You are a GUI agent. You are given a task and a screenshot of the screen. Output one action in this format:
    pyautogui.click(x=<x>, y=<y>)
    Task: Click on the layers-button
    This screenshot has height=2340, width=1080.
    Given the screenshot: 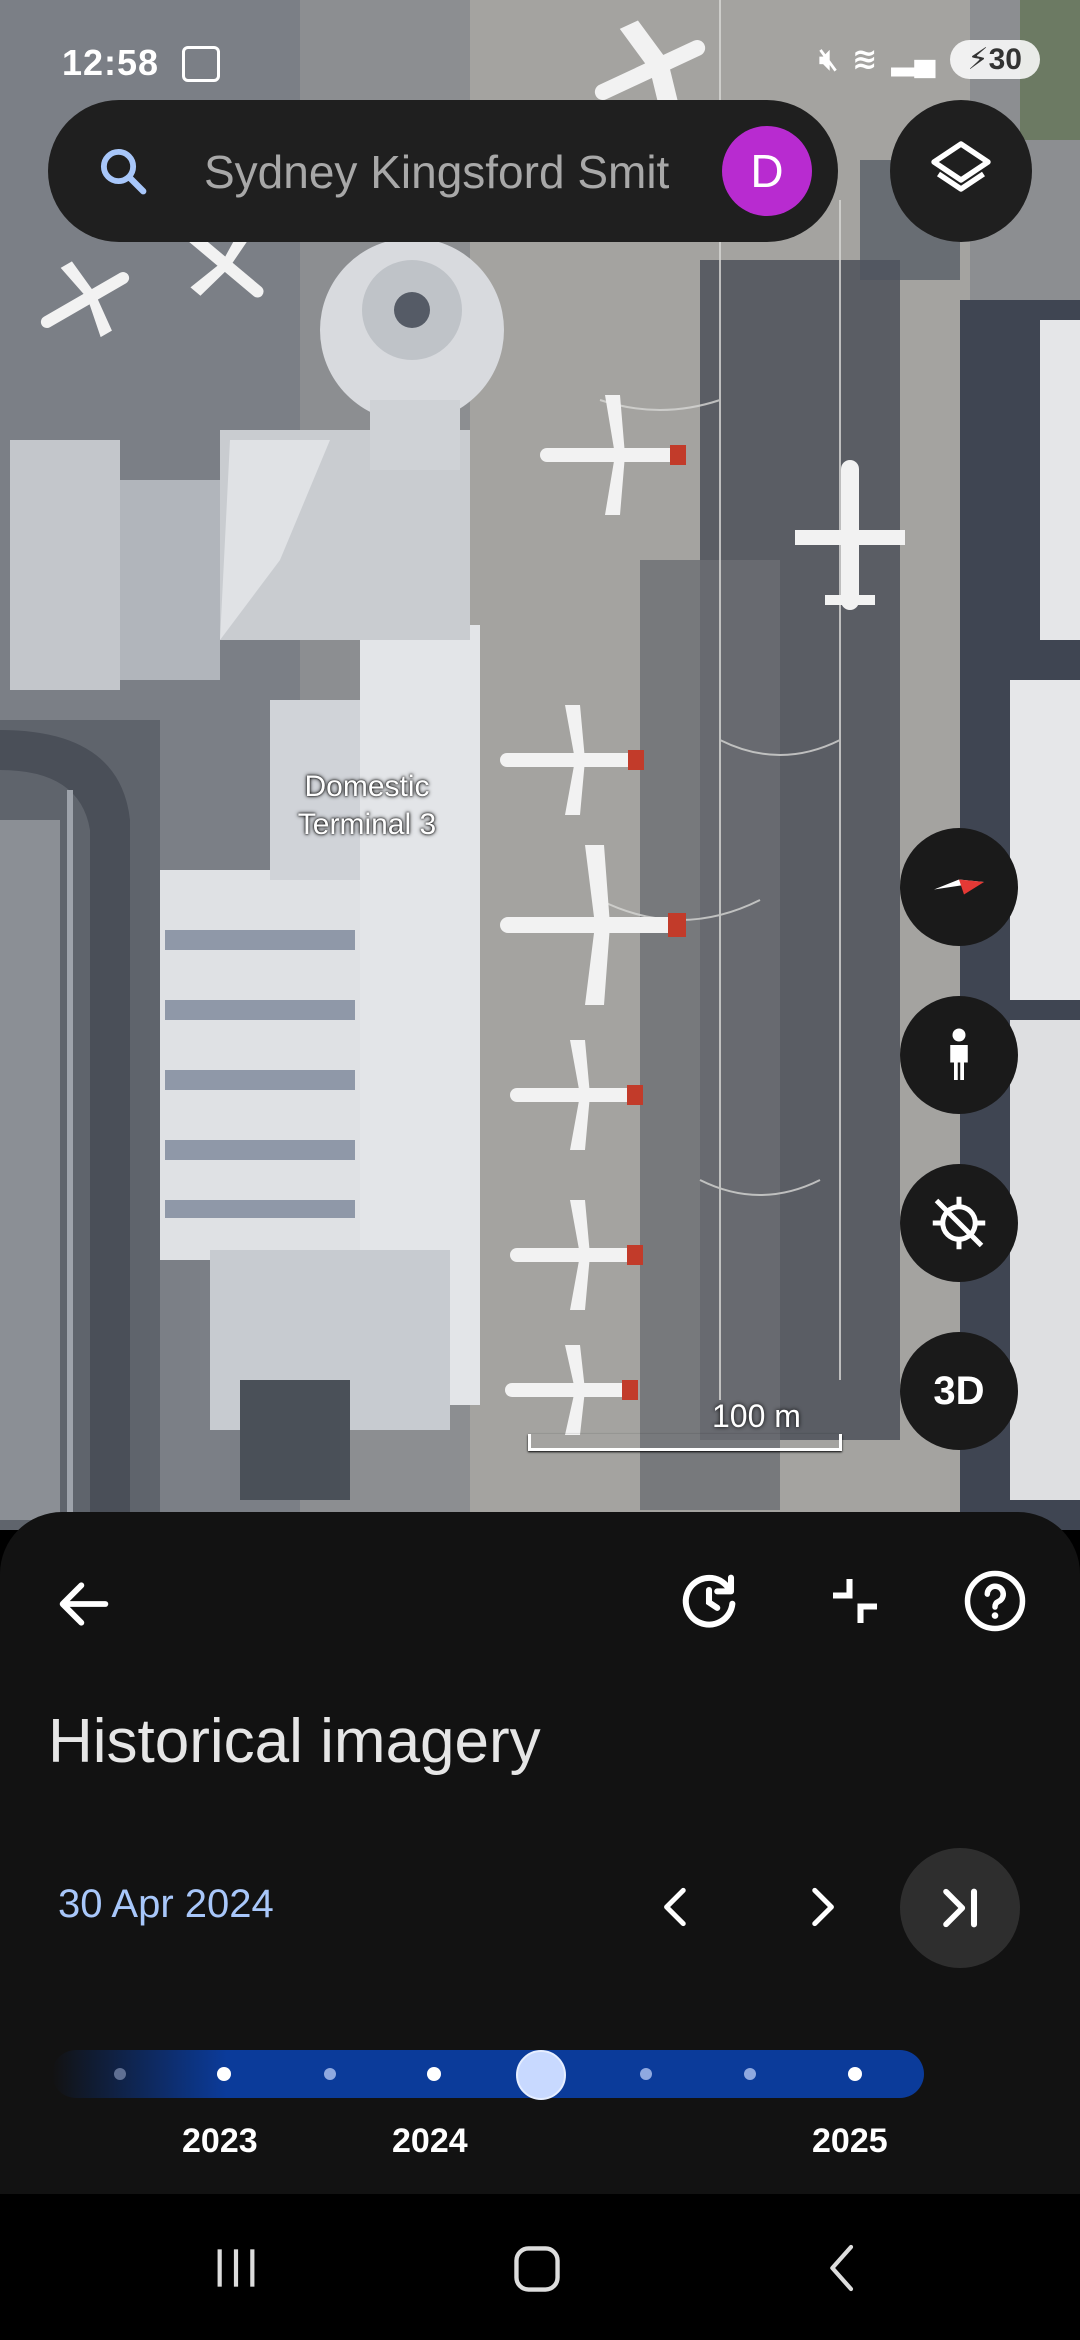 What is the action you would take?
    pyautogui.click(x=961, y=171)
    